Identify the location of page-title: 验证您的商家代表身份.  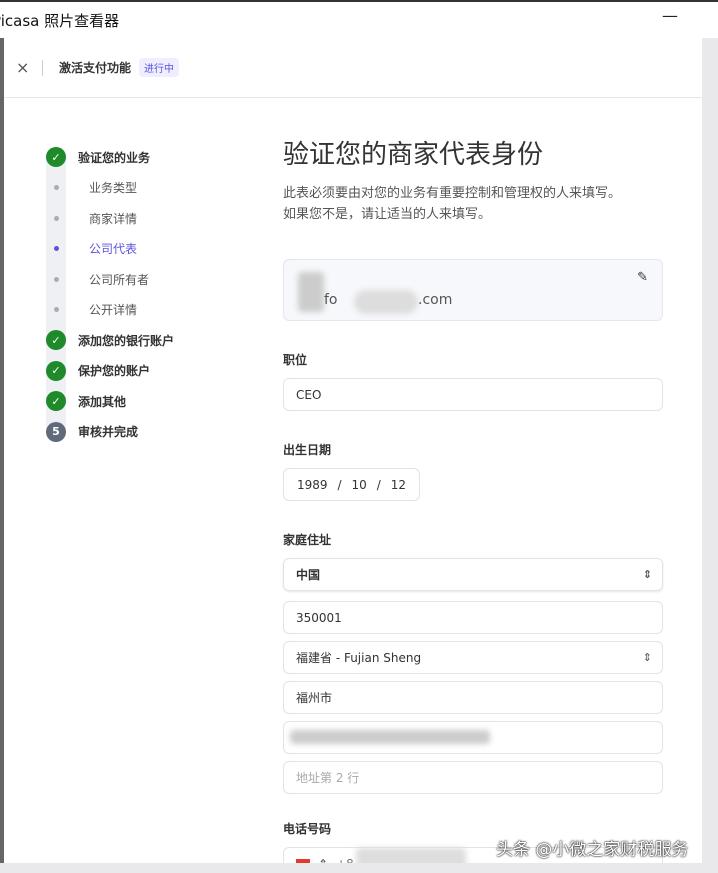
(413, 155).